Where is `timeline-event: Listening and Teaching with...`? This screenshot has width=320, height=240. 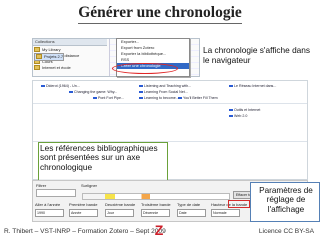 timeline-event: Listening and Teaching with... is located at coordinates (165, 86).